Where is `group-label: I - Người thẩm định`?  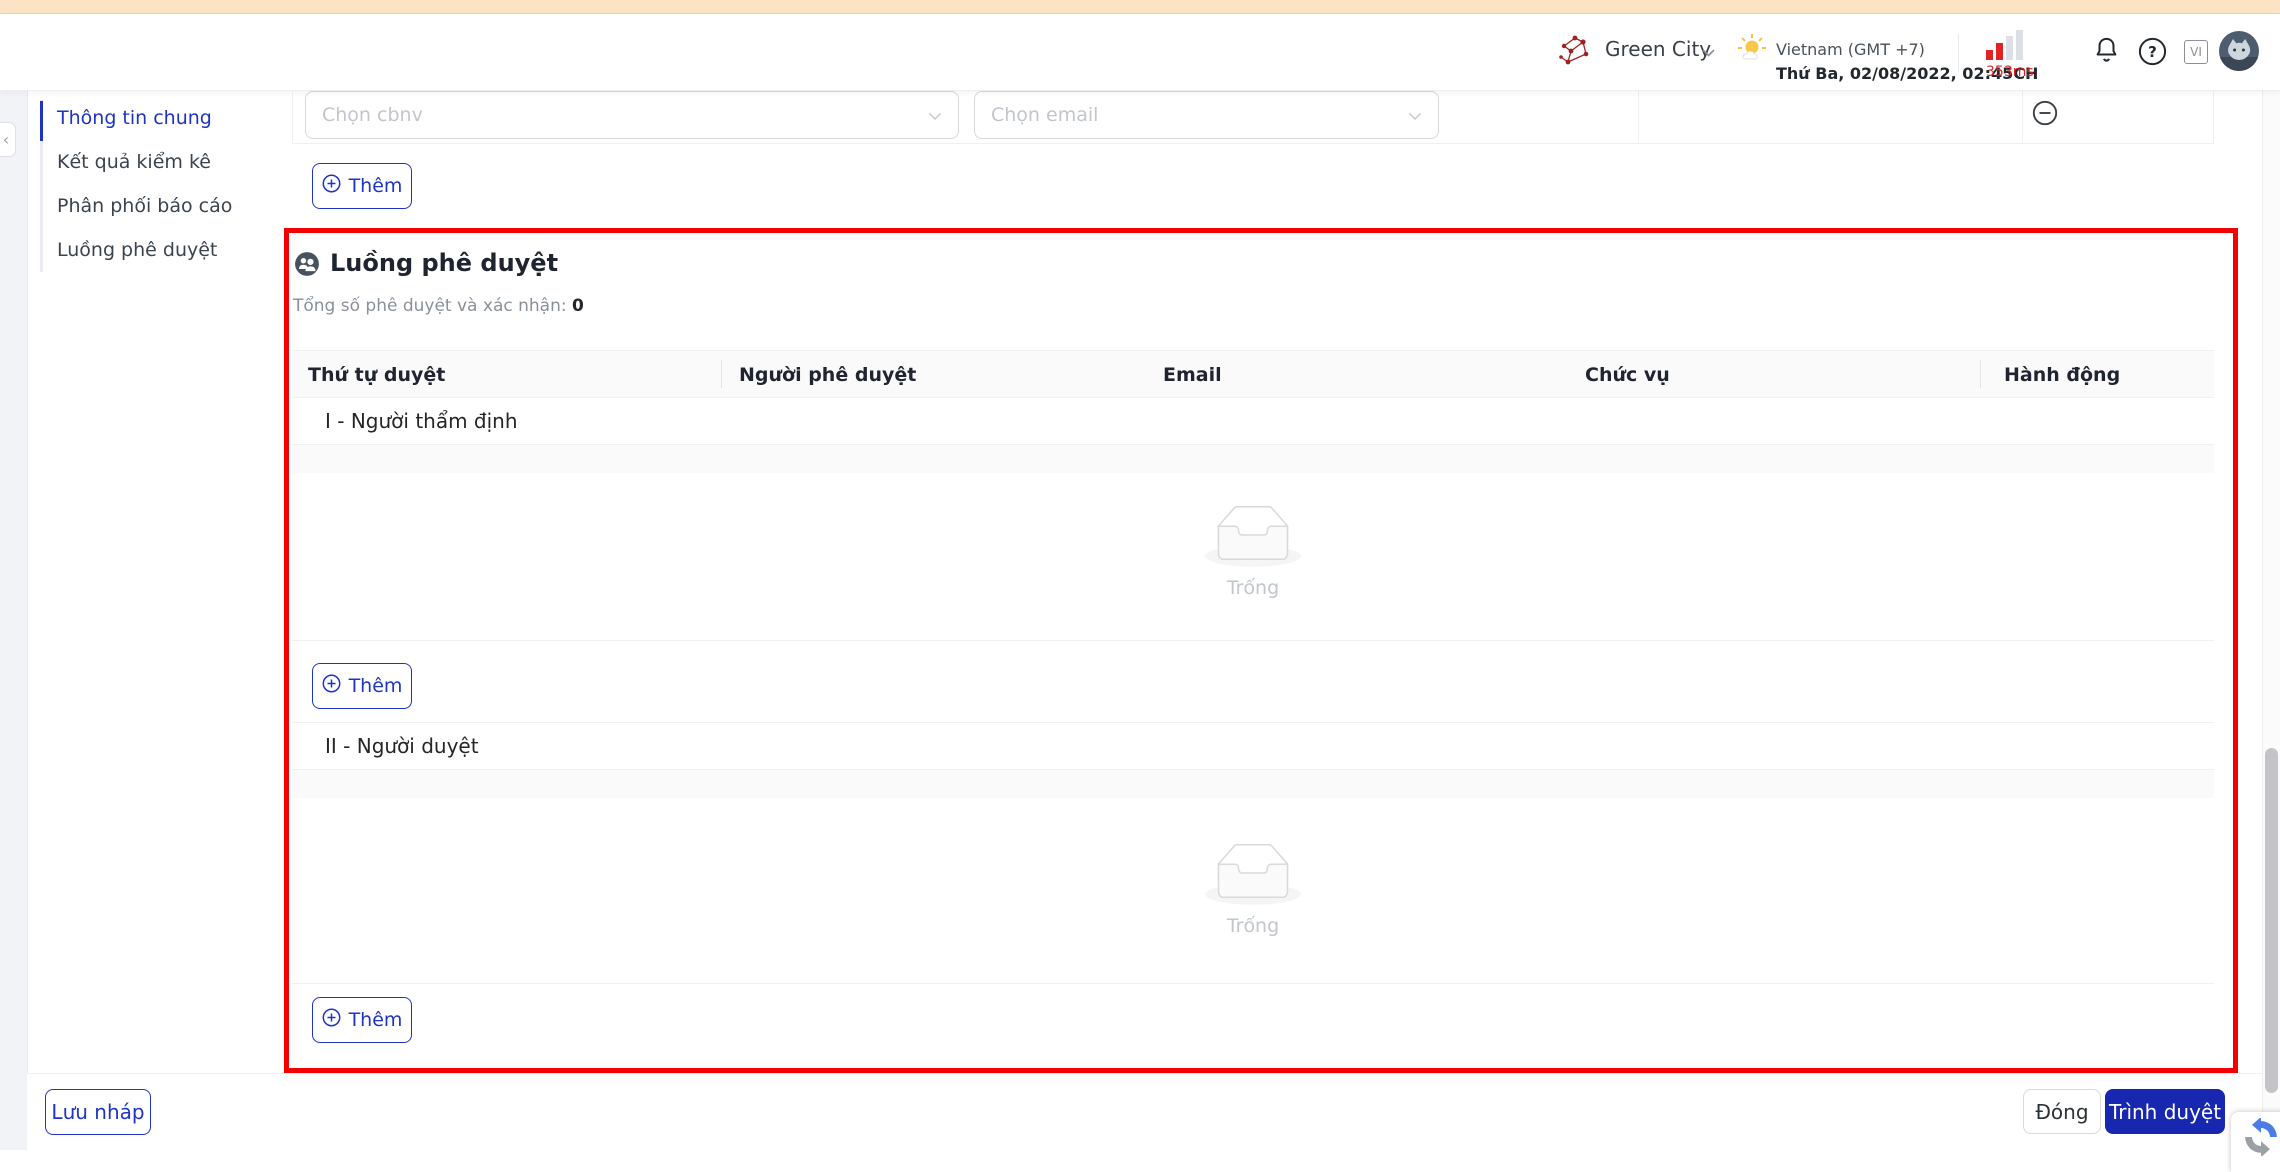
group-label: I - Người thẩm định is located at coordinates (421, 421).